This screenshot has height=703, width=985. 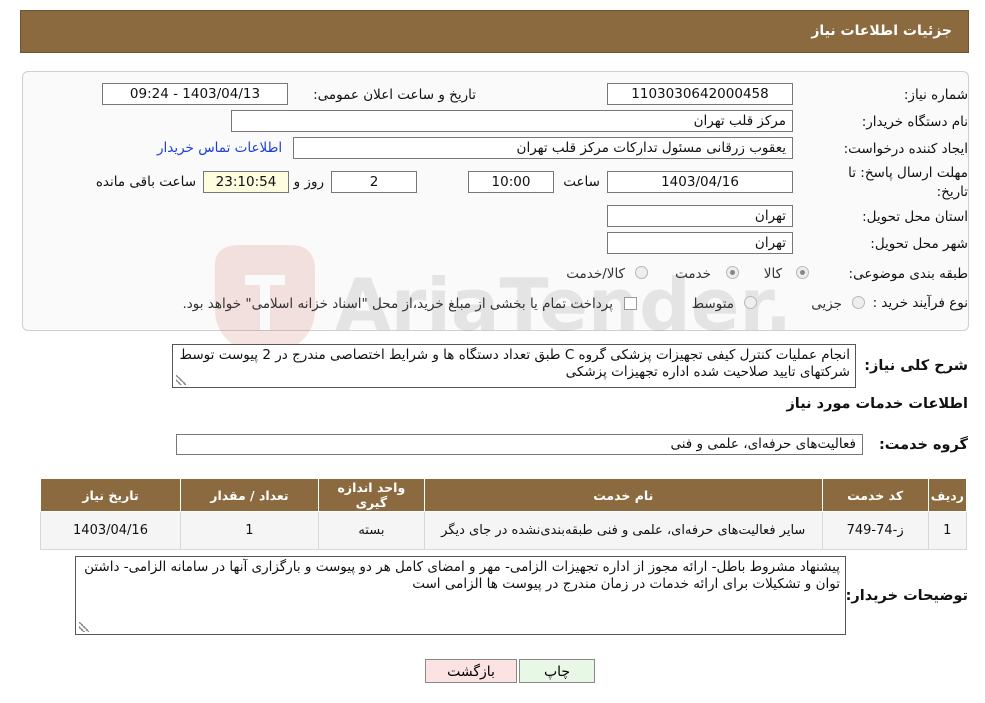 I want to click on description-resize-icon, so click(x=181, y=380).